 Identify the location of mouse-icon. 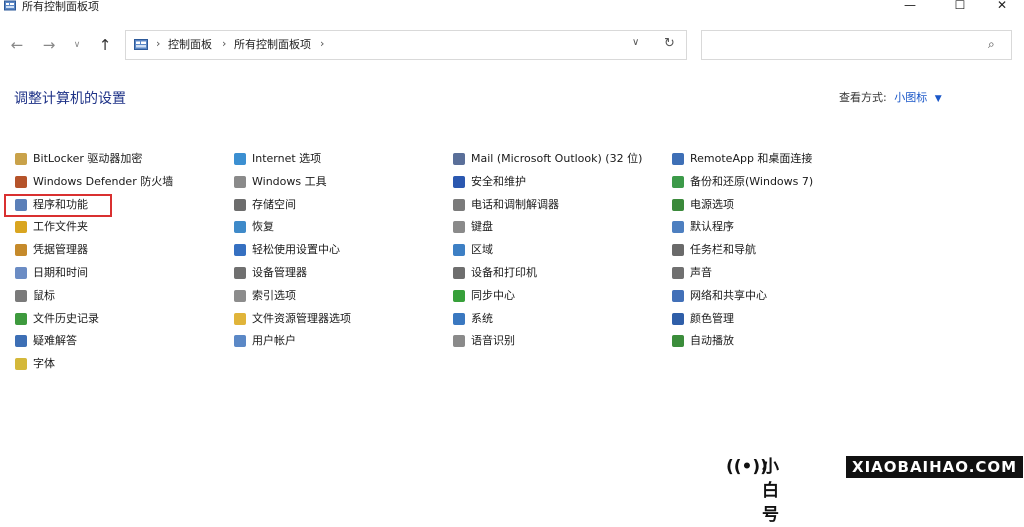
(21, 295).